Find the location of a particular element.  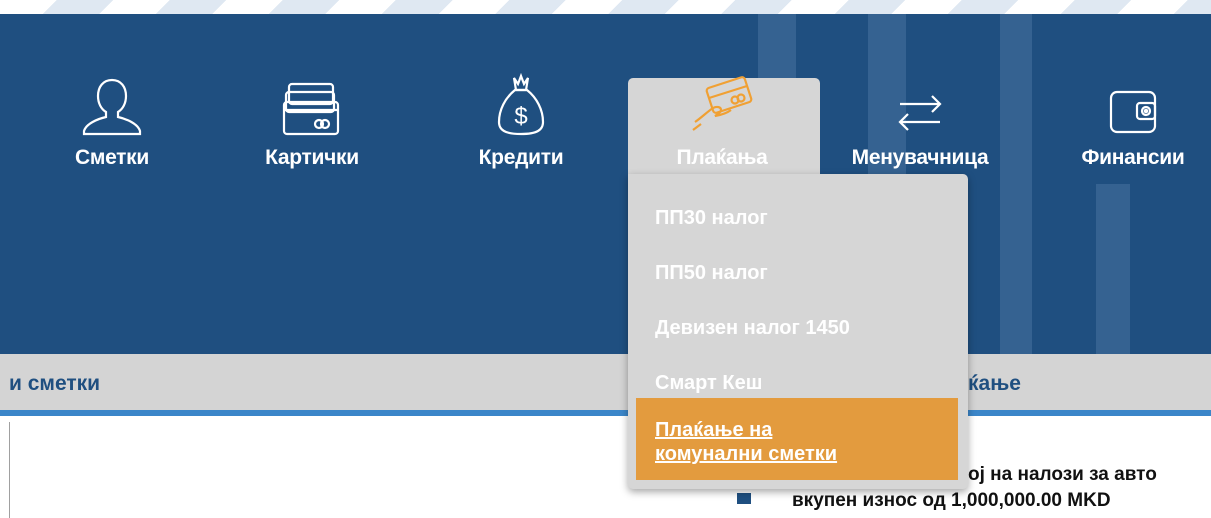

nav-label: Менувачница is located at coordinates (920, 157).